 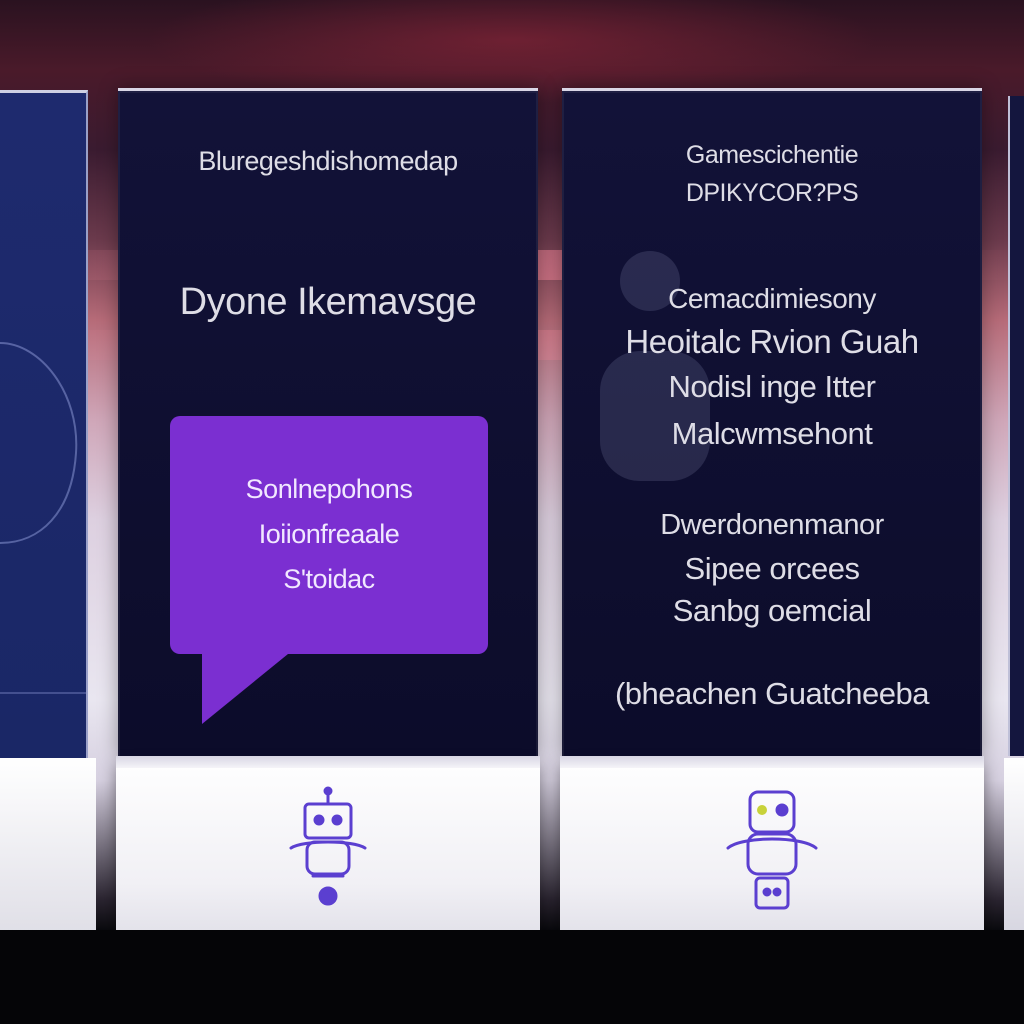 What do you see at coordinates (772, 298) in the screenshot?
I see `display-2-headline-line: Cemacdimiesony` at bounding box center [772, 298].